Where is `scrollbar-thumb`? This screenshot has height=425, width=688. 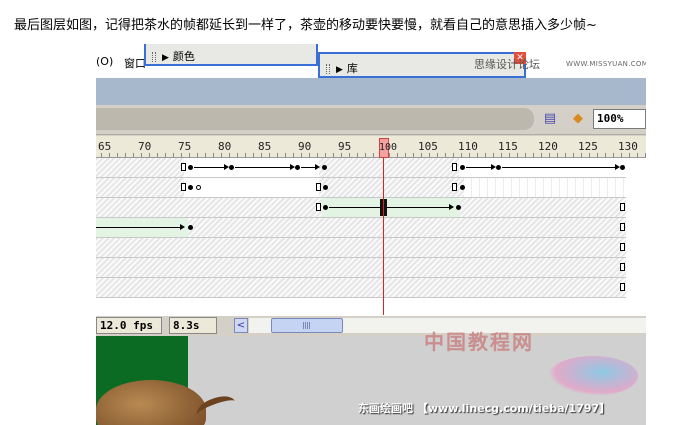 scrollbar-thumb is located at coordinates (307, 325).